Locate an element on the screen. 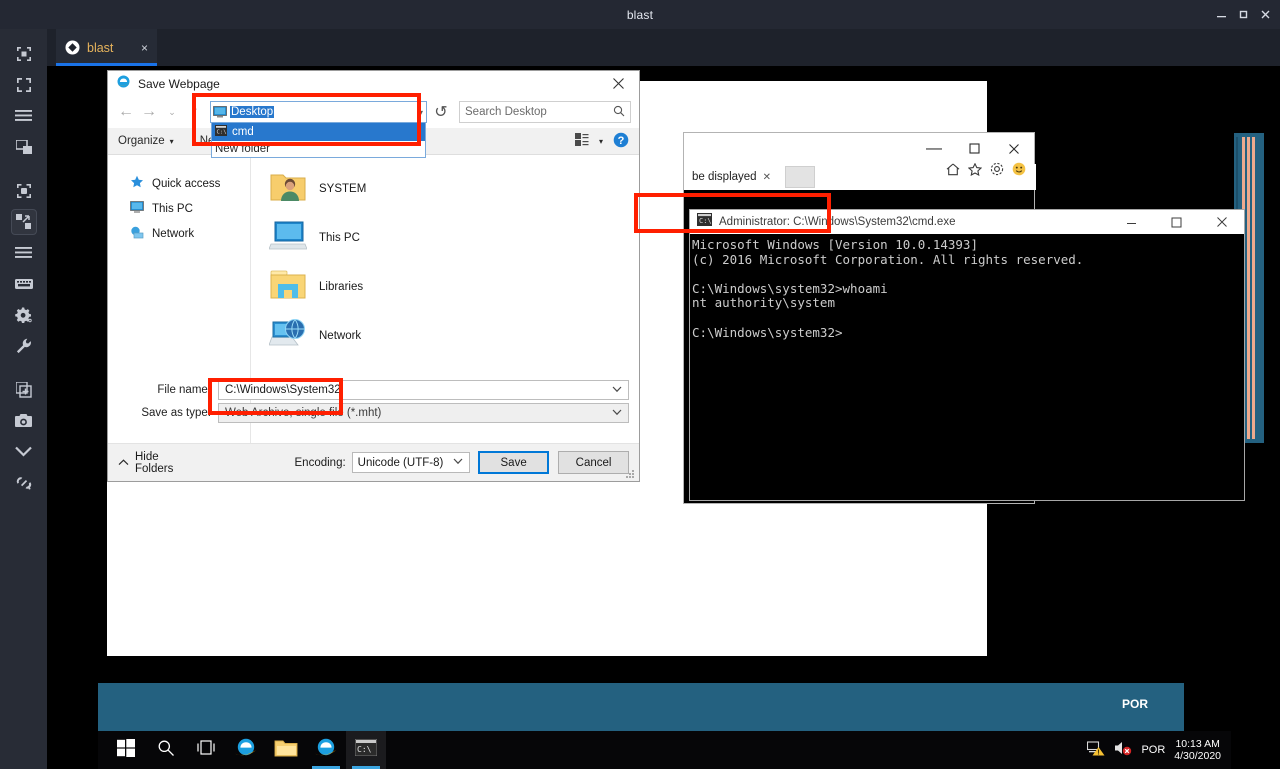 Image resolution: width=1280 pixels, height=769 pixels. libraries-icon is located at coordinates (288, 286).